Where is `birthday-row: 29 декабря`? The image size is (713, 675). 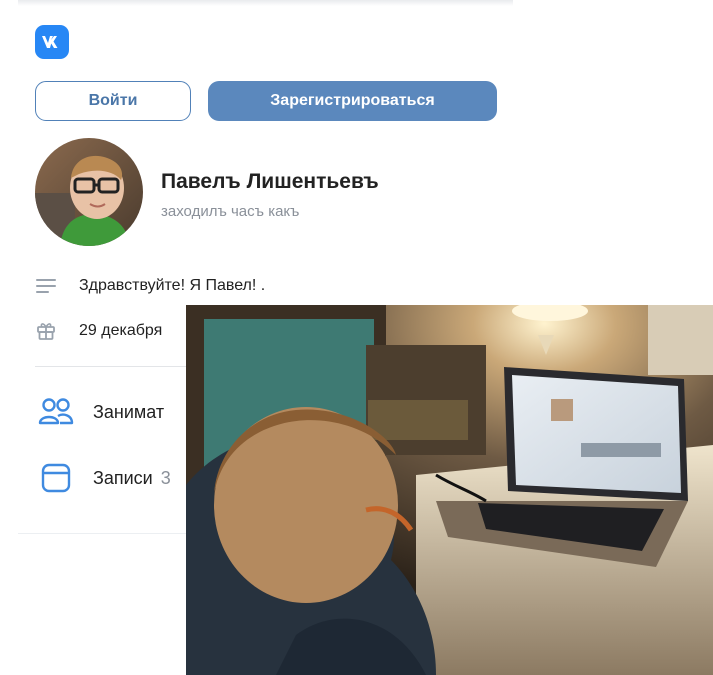
birthday-row: 29 декабря is located at coordinates (98, 331).